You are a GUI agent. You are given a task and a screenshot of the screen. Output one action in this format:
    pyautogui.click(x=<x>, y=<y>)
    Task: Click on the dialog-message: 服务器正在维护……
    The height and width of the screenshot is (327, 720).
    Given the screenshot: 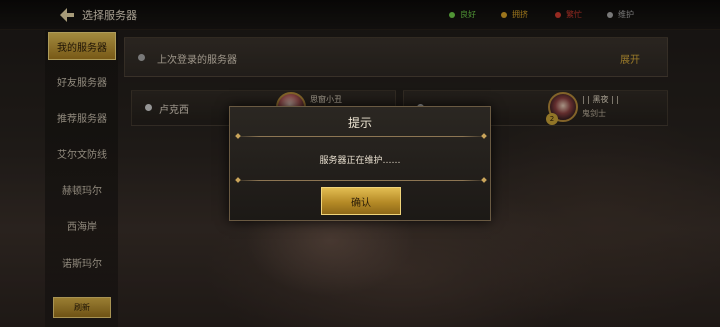 What is the action you would take?
    pyautogui.click(x=360, y=161)
    